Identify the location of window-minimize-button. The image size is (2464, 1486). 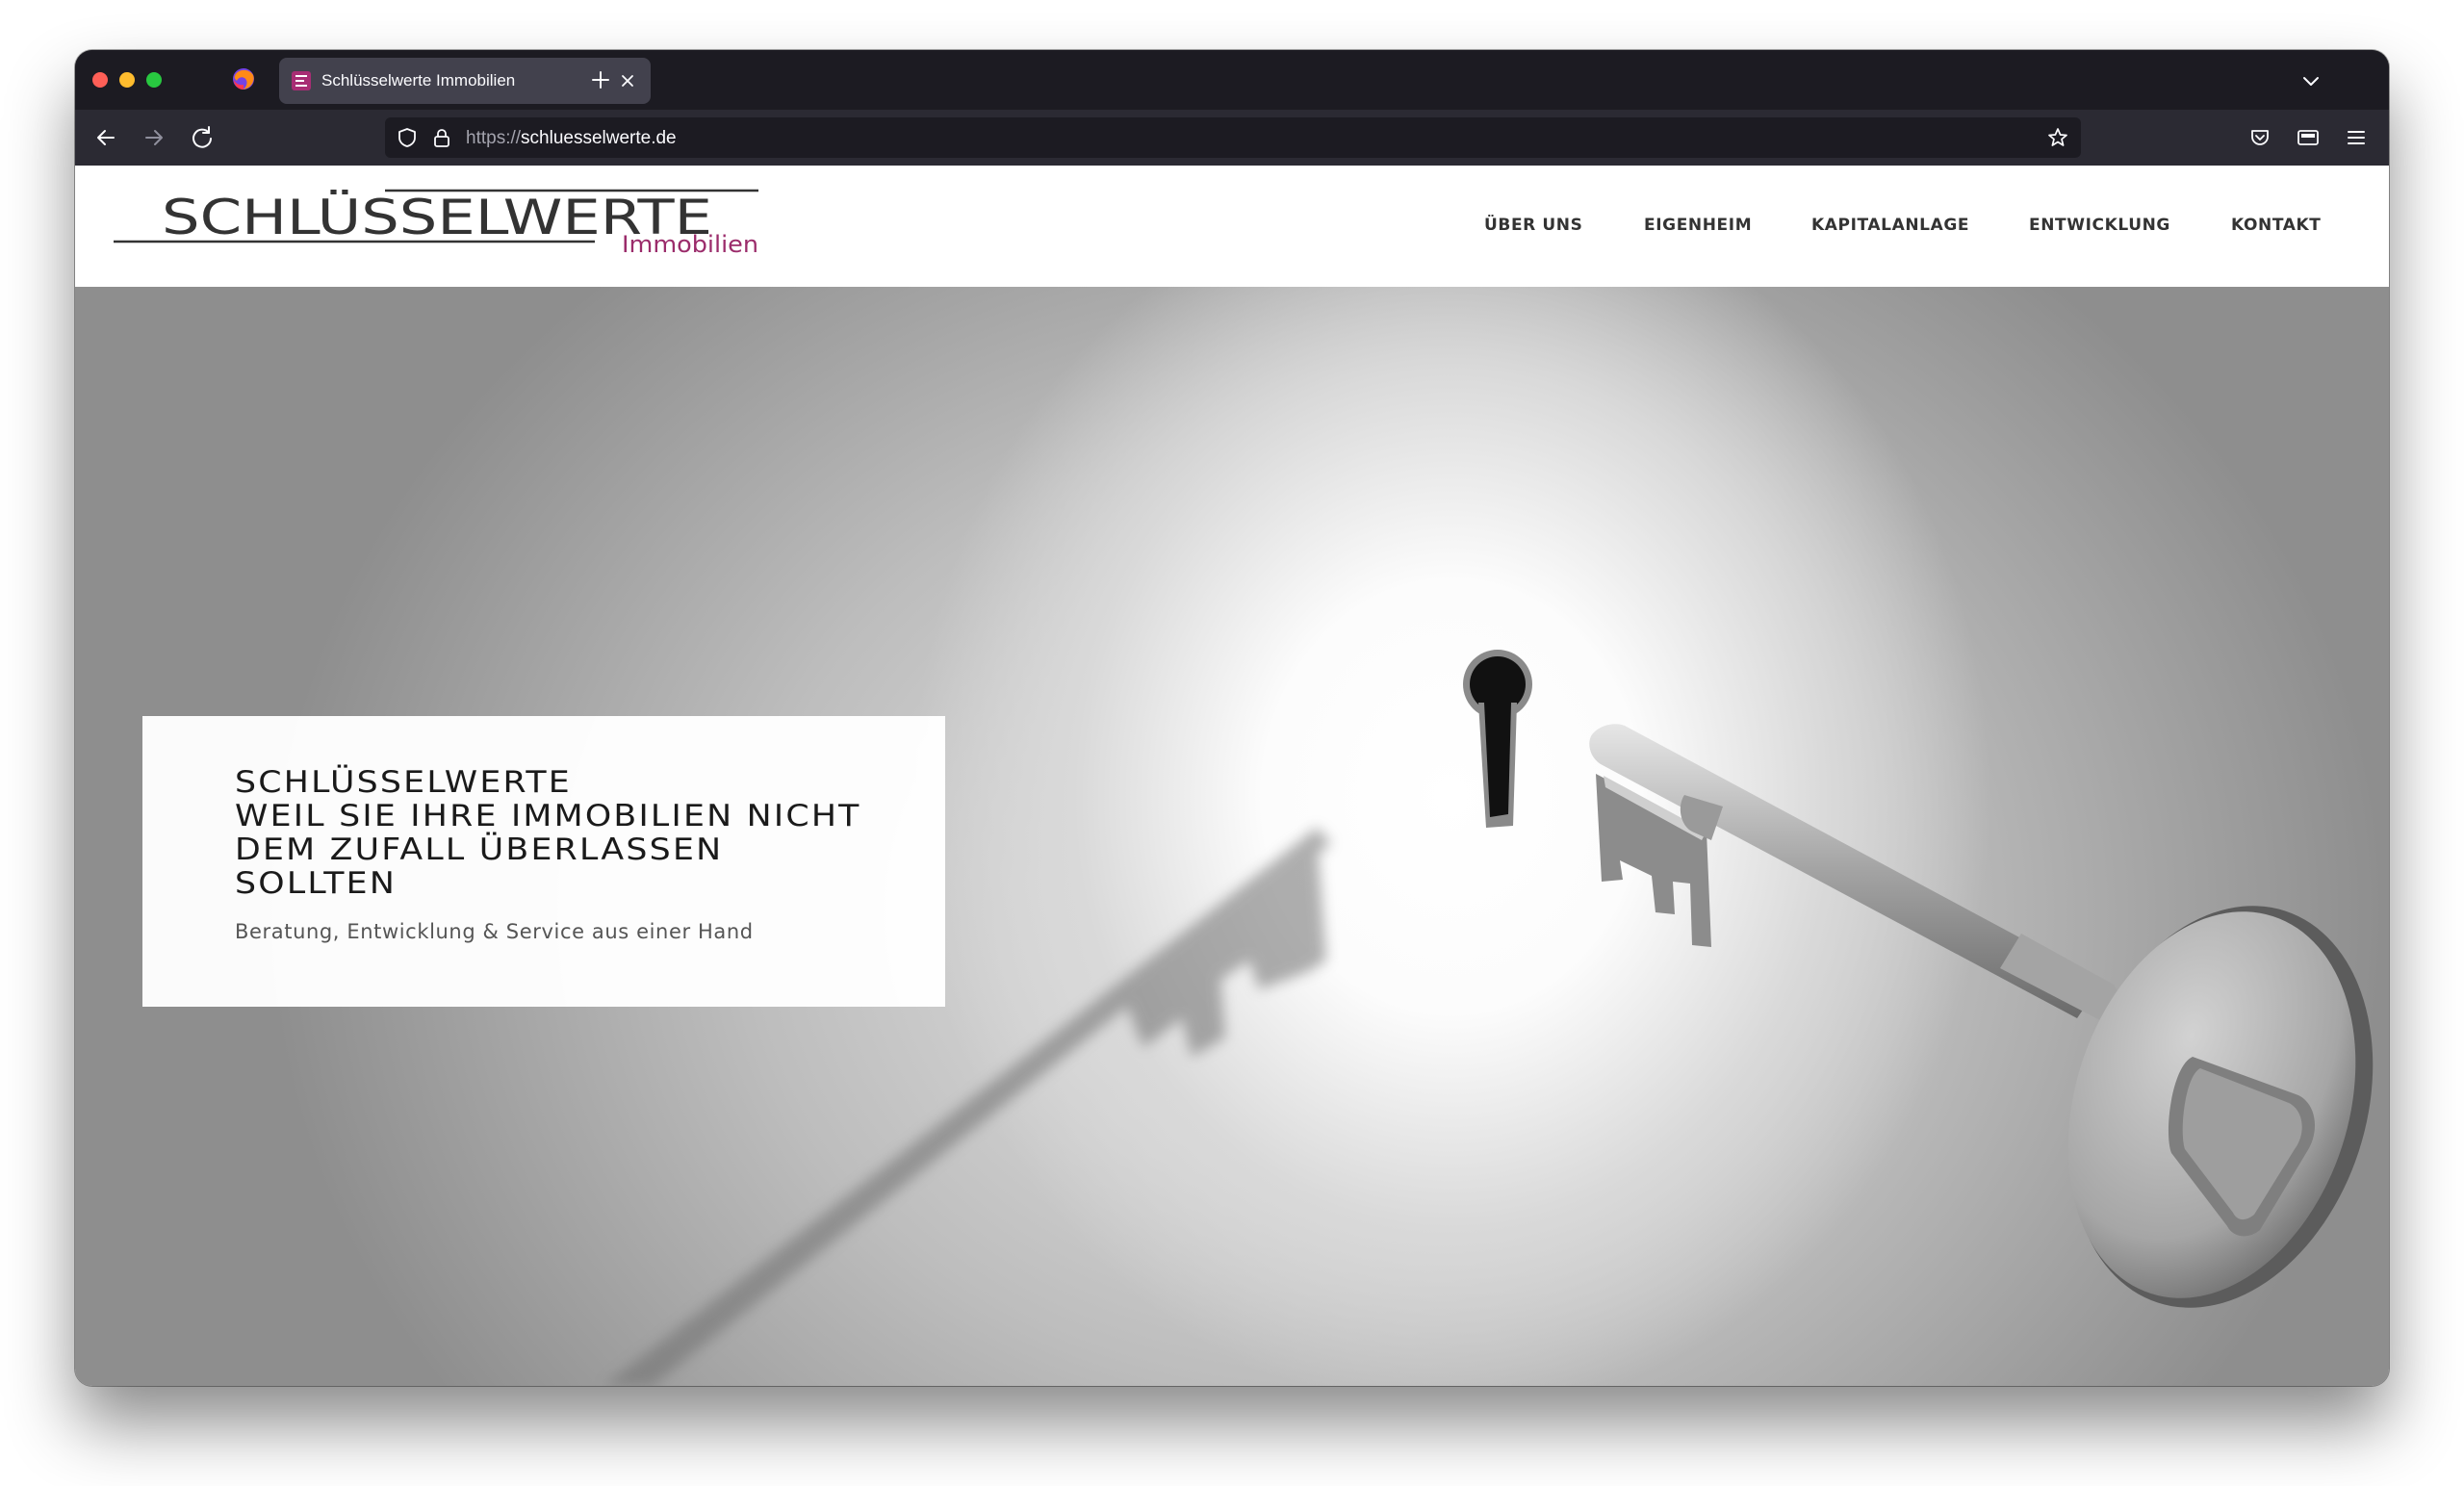
(127, 80).